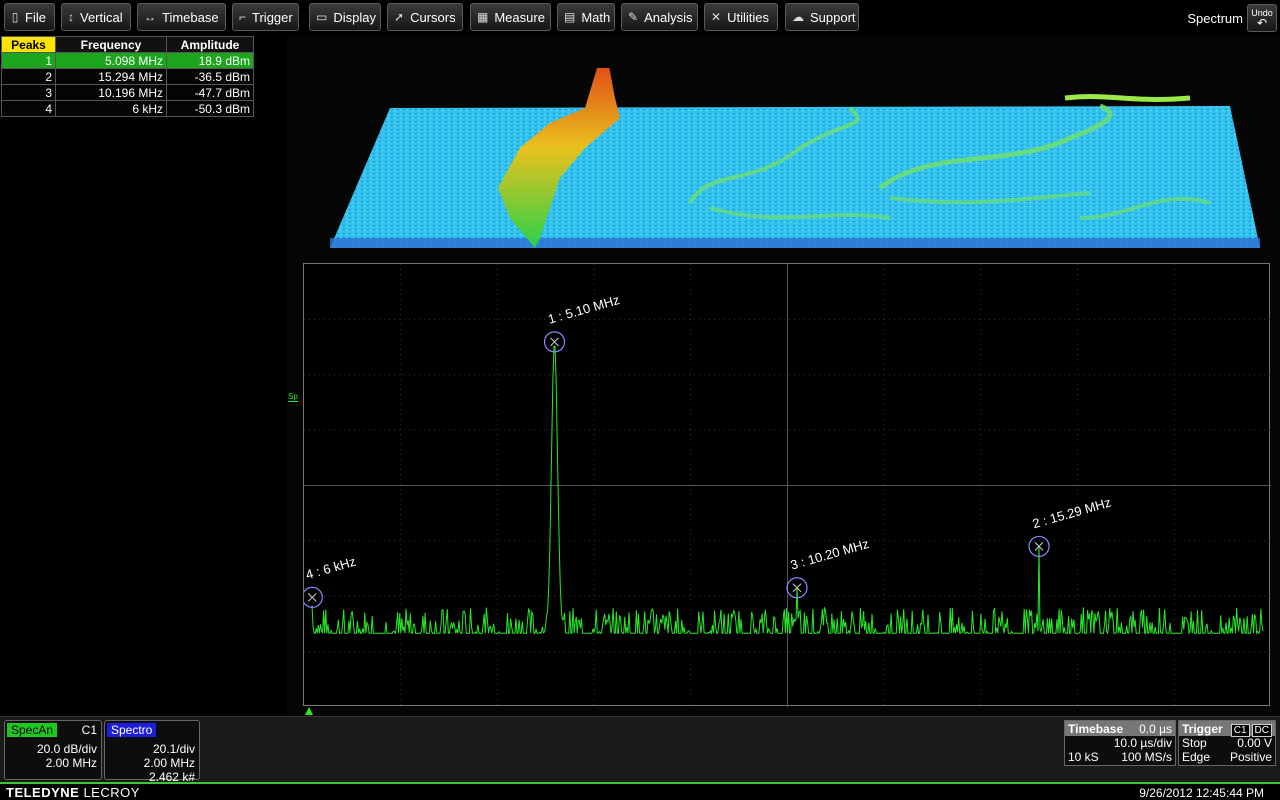  Describe the element at coordinates (1262, 18) in the screenshot. I see `undo-button: Undo ↶` at that location.